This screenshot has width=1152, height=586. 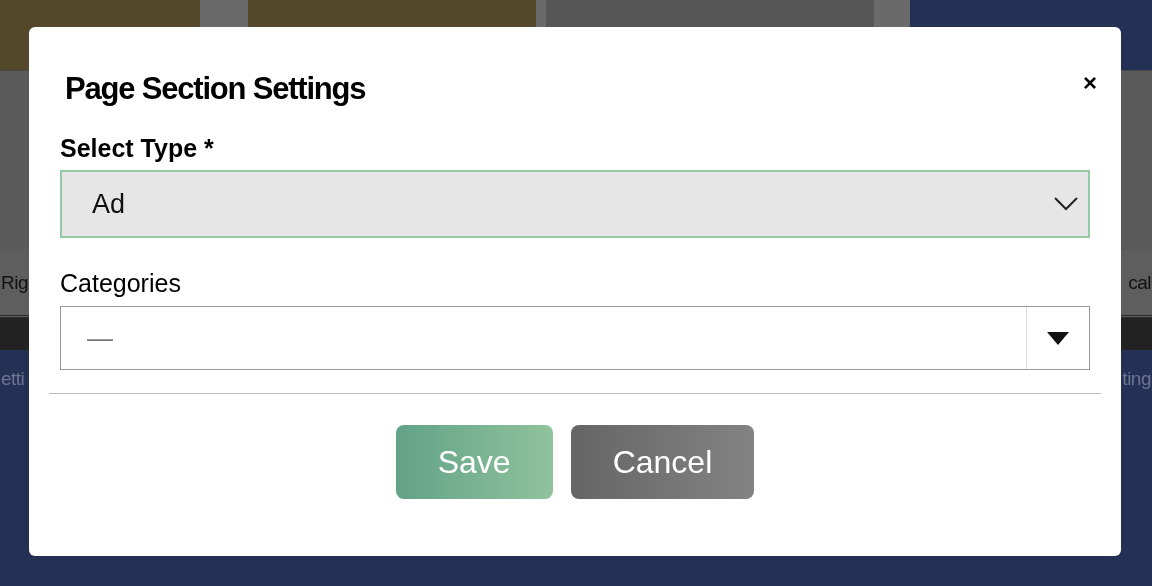 I want to click on caret-down-icon, so click(x=1058, y=338).